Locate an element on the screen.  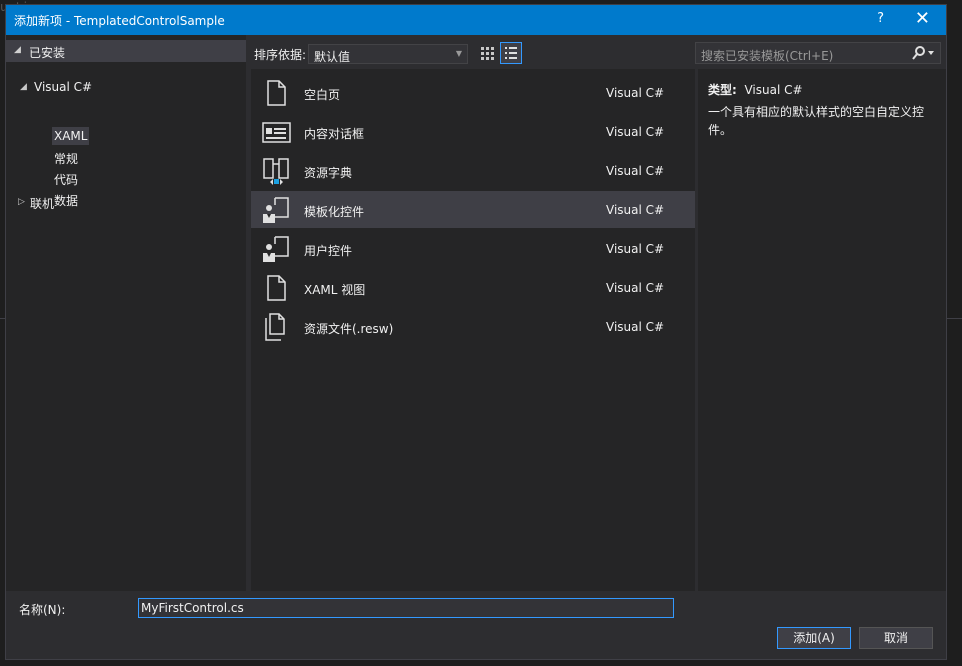
search-input: 搜索已安装模板(Ctrl+E) is located at coordinates (818, 53).